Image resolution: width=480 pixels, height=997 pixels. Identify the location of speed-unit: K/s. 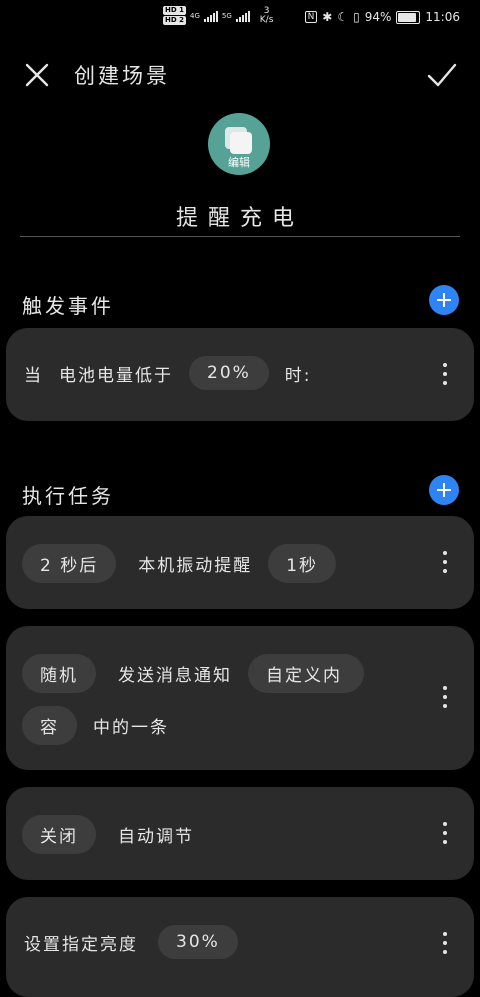
(266, 19).